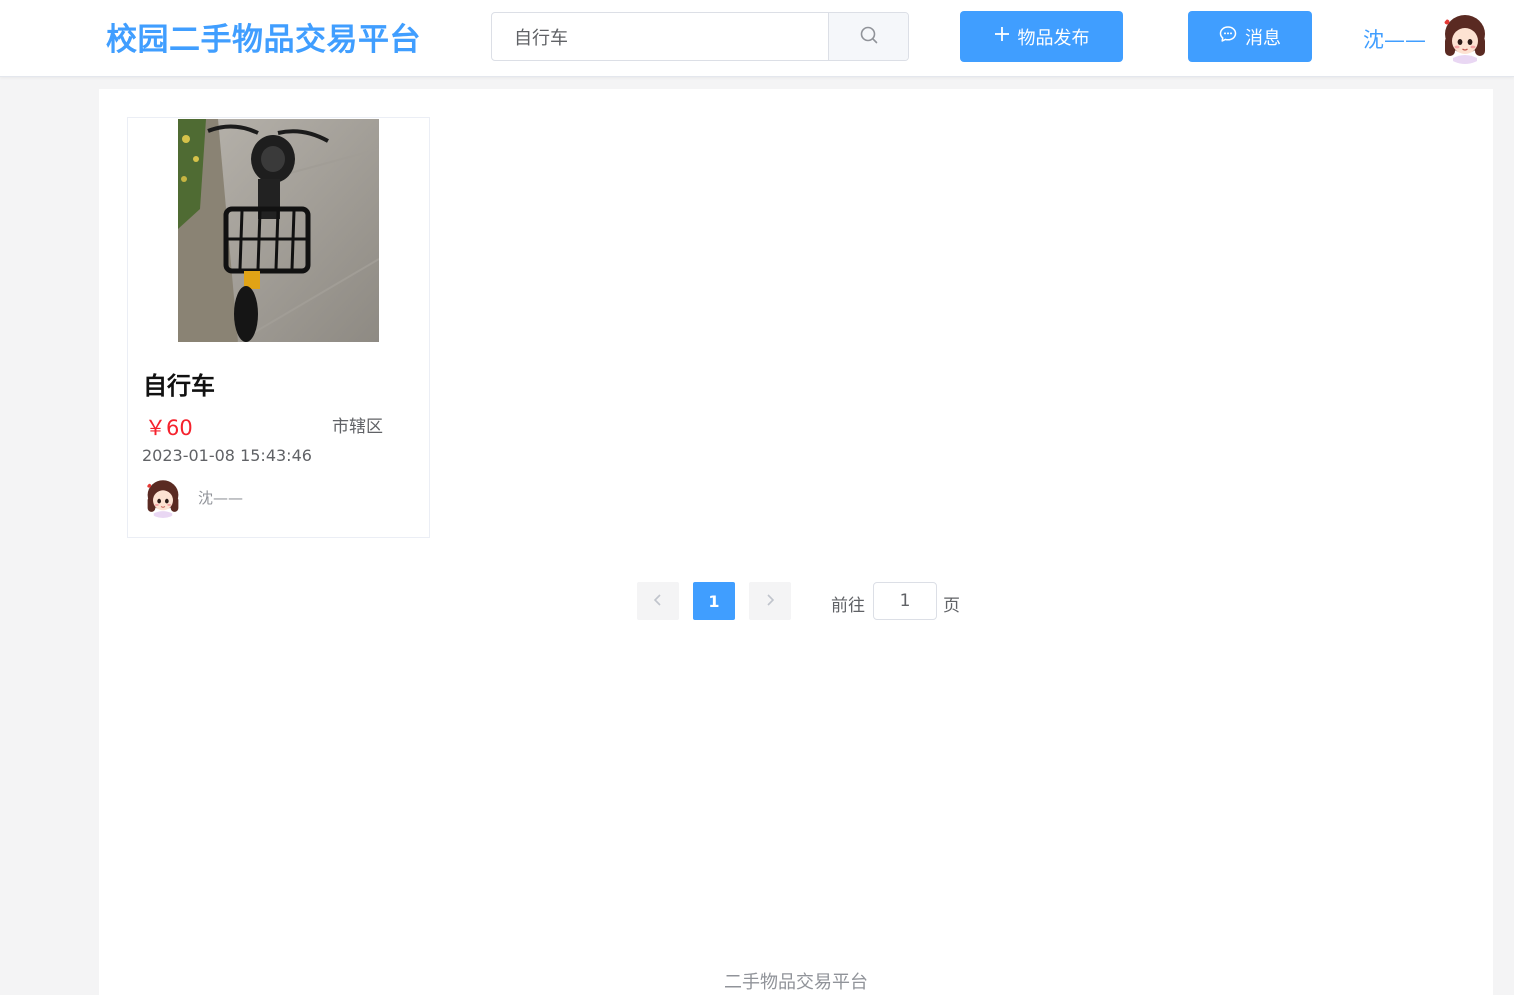  Describe the element at coordinates (1263, 38) in the screenshot. I see `messages-label: 消息` at that location.